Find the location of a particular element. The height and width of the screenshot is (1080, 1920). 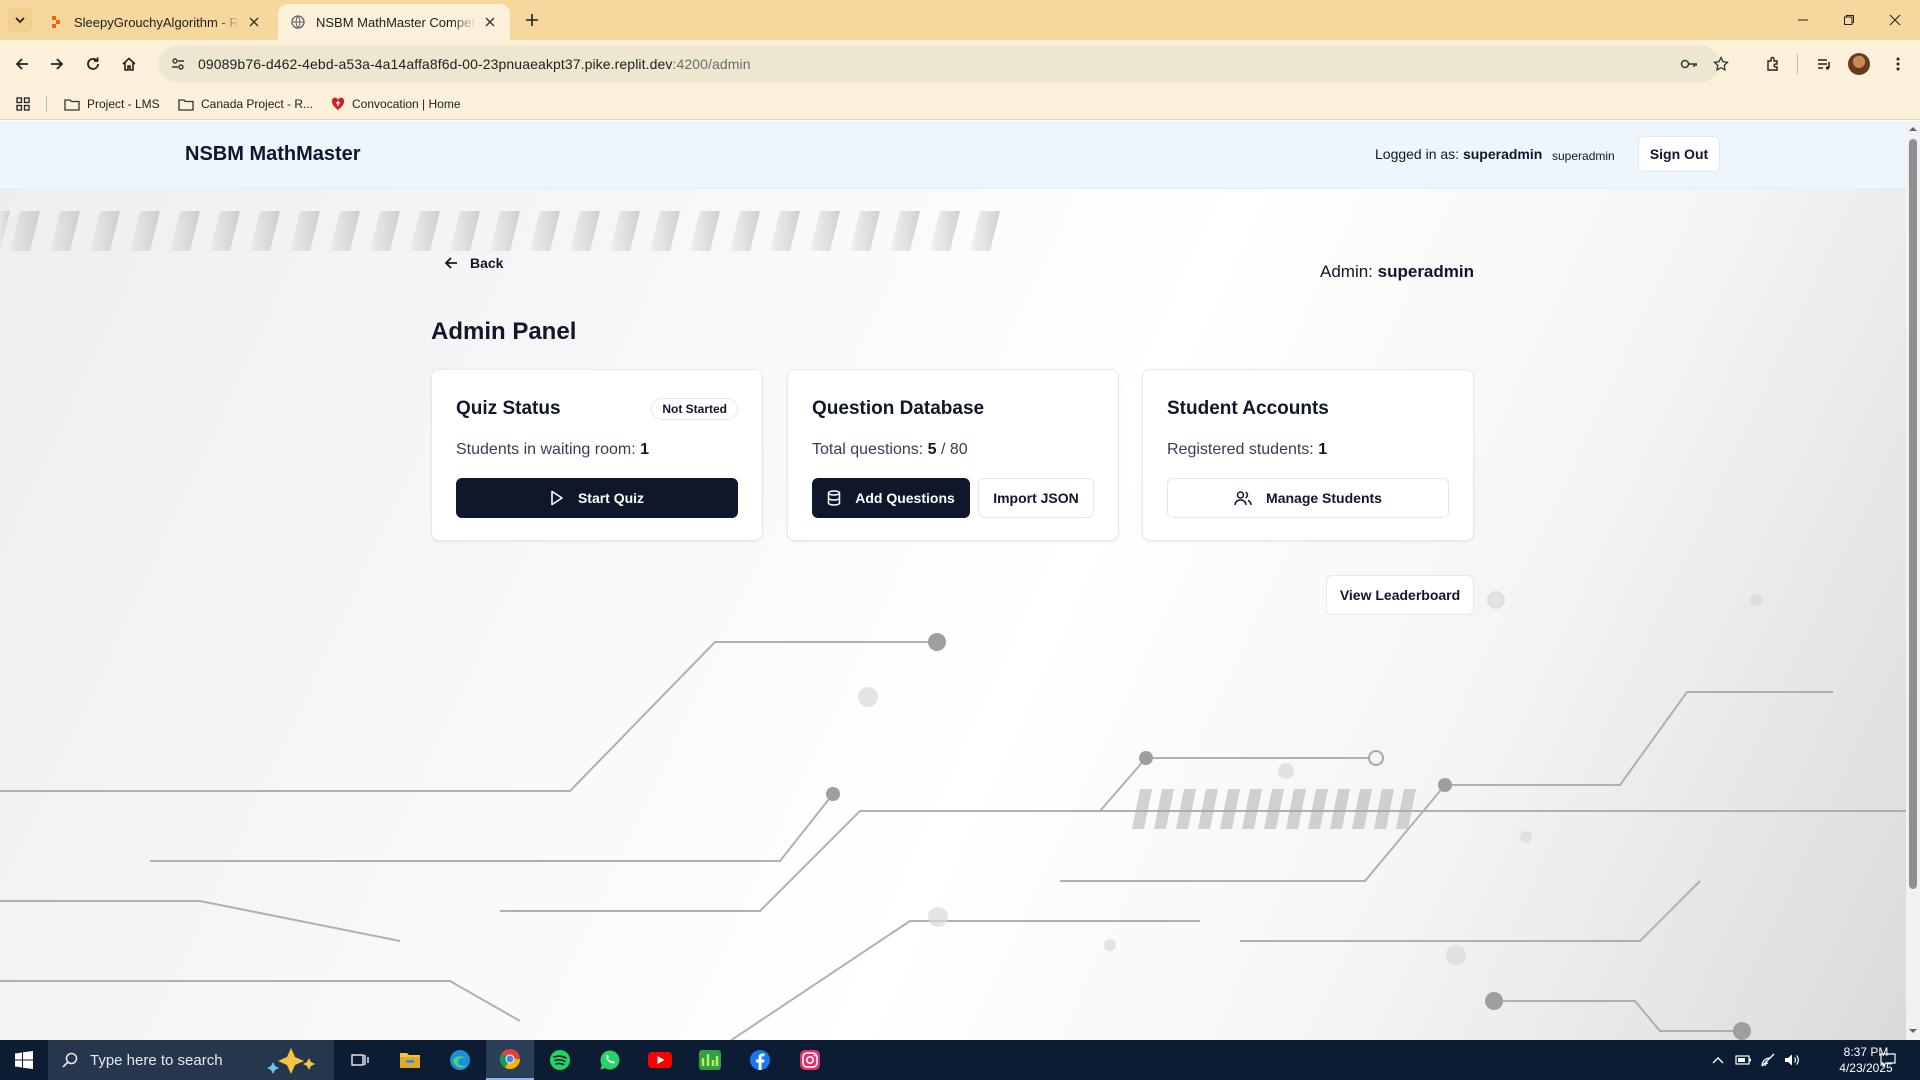

youtube-icon is located at coordinates (660, 1060).